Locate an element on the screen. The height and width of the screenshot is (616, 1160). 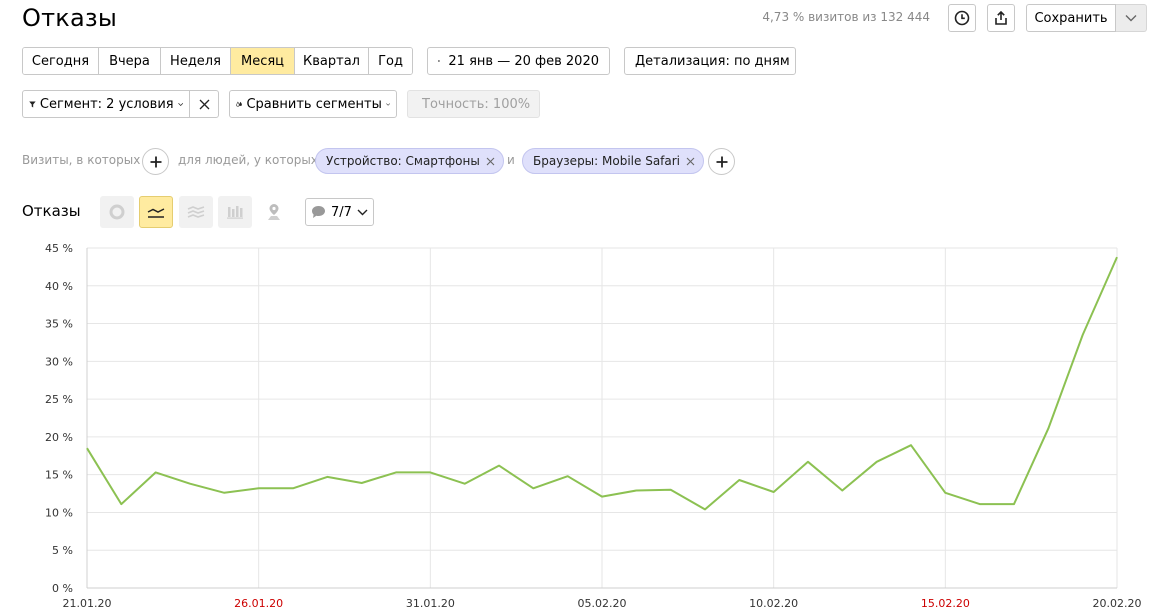
visits-summary: 4,73 % визитов из 132 444 is located at coordinates (846, 17).